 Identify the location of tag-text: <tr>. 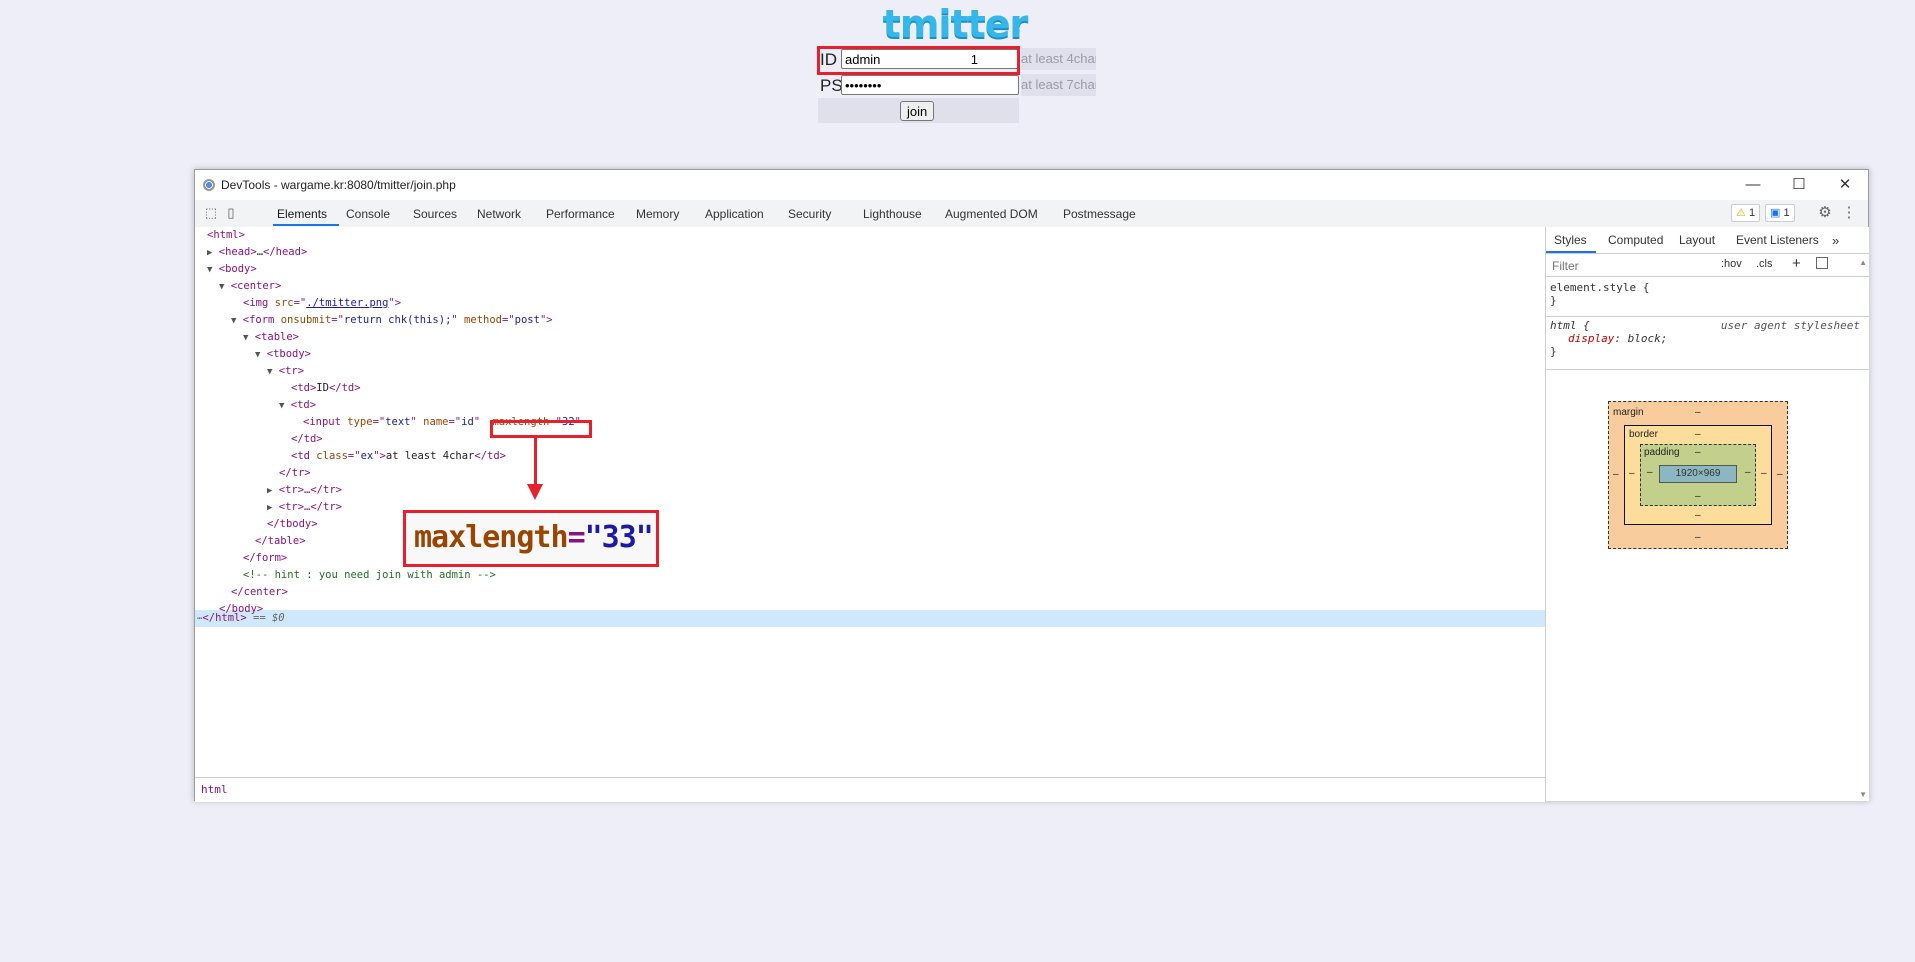
(291, 371).